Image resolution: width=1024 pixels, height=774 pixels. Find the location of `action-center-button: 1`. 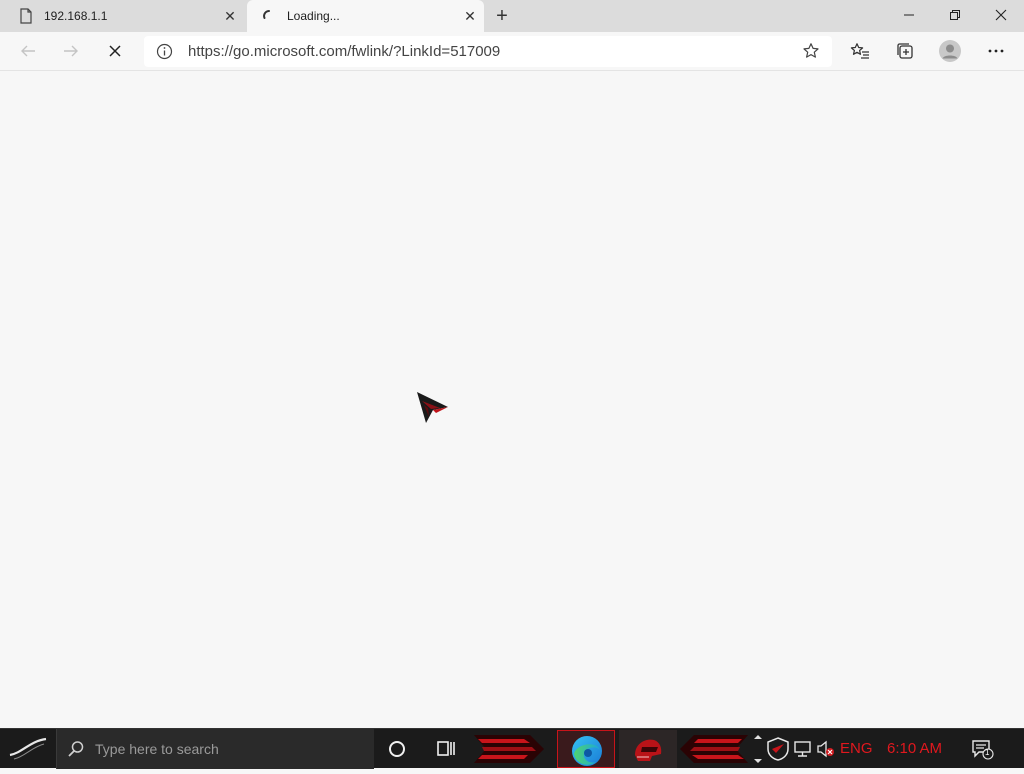

action-center-button: 1 is located at coordinates (982, 749).